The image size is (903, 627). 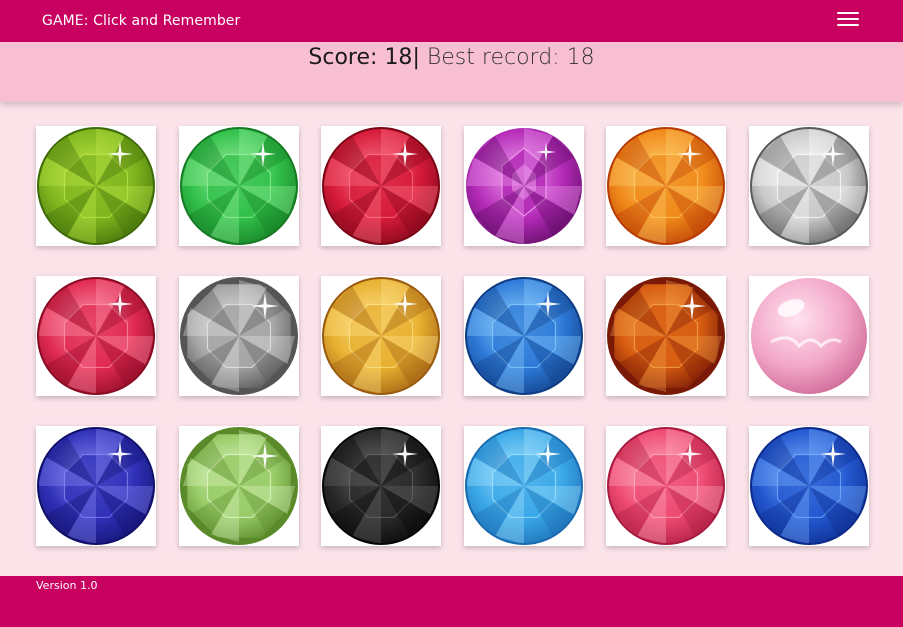 I want to click on top-navbar: GAME: Click and Remember, so click(x=451, y=21).